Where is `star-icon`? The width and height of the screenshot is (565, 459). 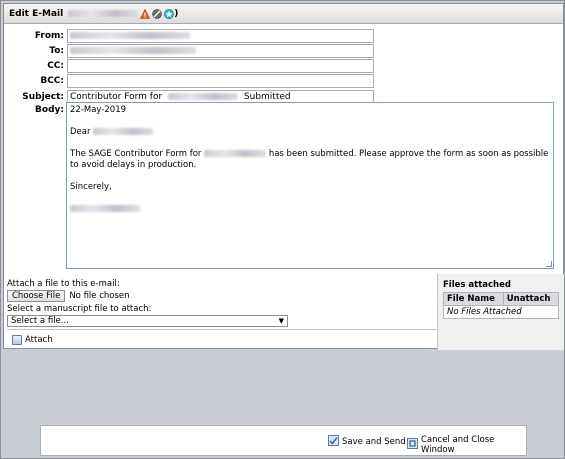
star-icon is located at coordinates (169, 13).